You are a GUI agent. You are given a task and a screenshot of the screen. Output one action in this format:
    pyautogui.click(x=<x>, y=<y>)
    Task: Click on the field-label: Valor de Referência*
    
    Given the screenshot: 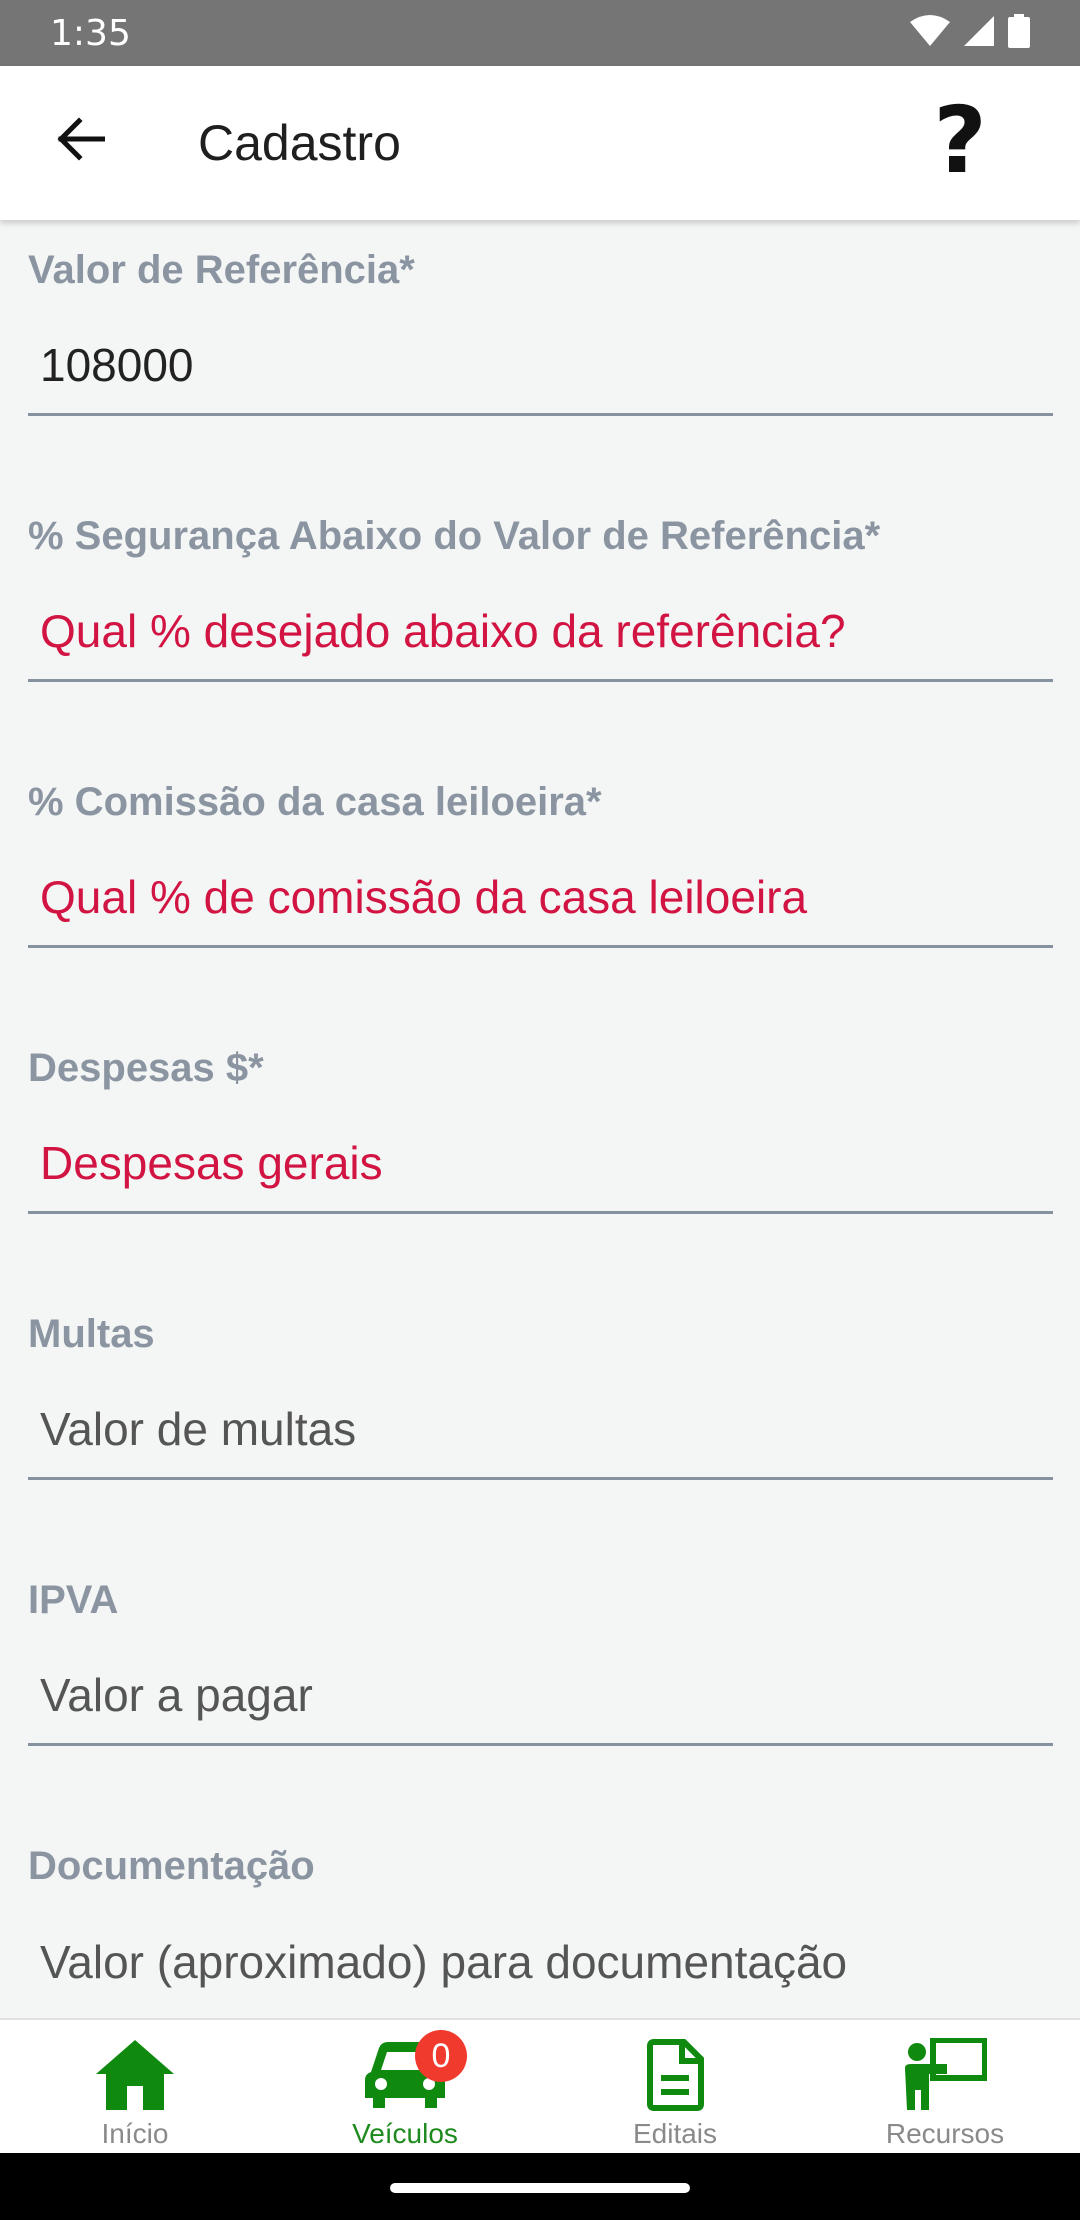 What is the action you would take?
    pyautogui.click(x=221, y=270)
    